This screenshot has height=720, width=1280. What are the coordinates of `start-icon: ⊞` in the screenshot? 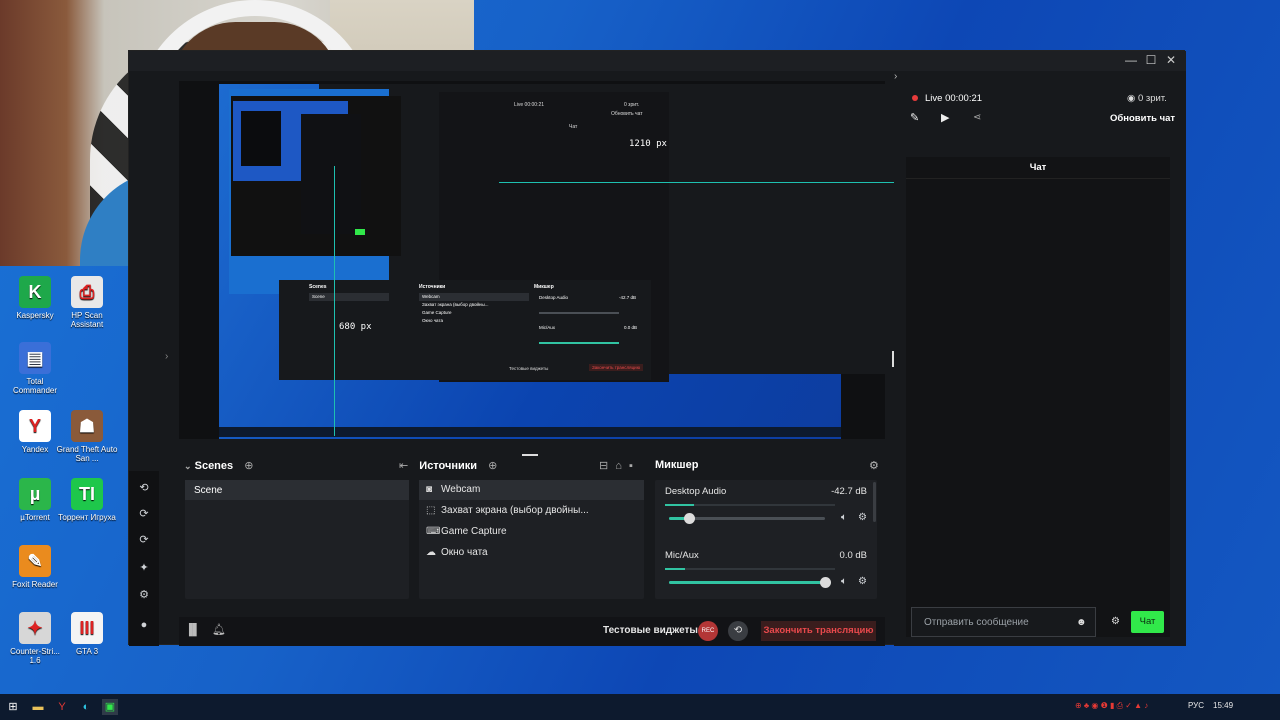 It's located at (13, 707).